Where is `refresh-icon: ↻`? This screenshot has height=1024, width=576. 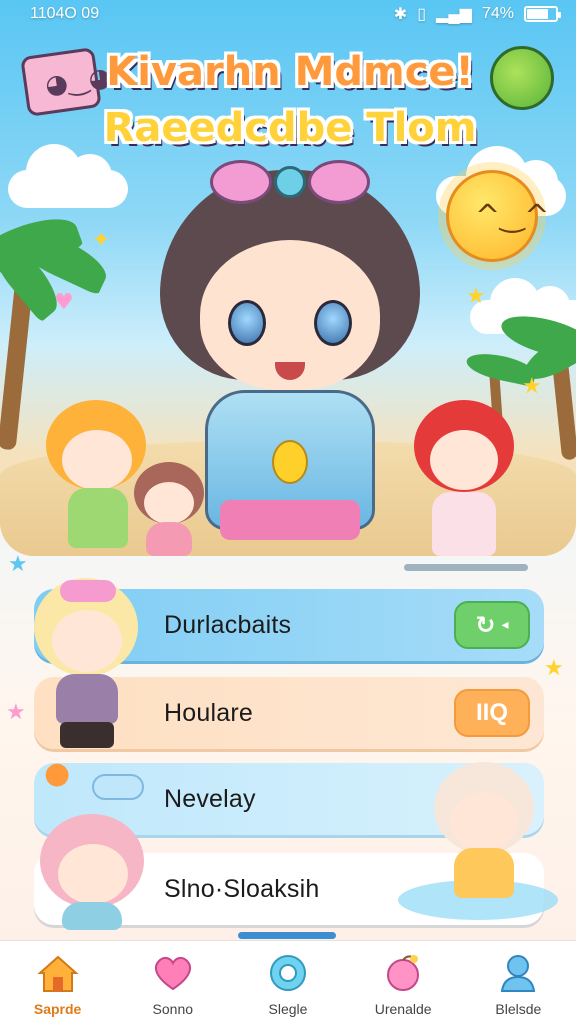 refresh-icon: ↻ is located at coordinates (485, 625).